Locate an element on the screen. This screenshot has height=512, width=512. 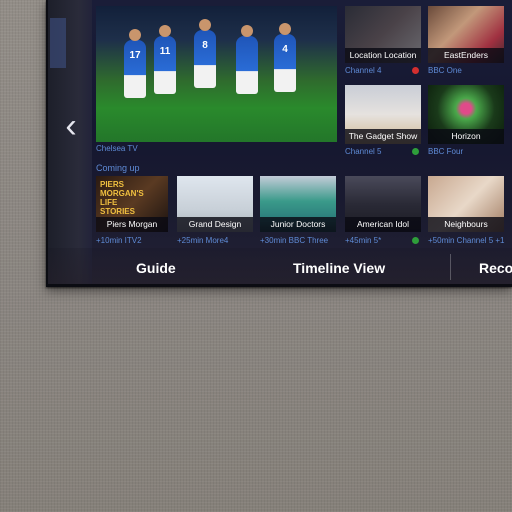
coming-up-label: Neighbours is located at coordinates (466, 224).